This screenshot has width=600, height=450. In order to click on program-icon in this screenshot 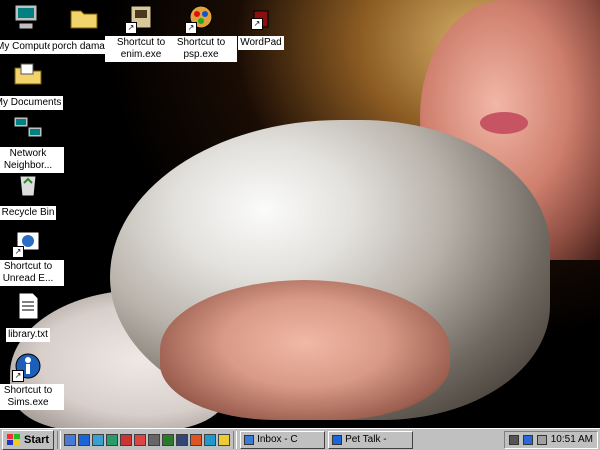, I will do `click(182, 439)`.